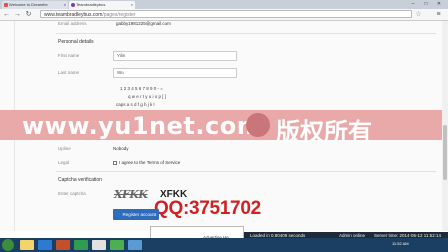  Describe the element at coordinates (258, 125) in the screenshot. I see `watermark-logo-icon` at that location.